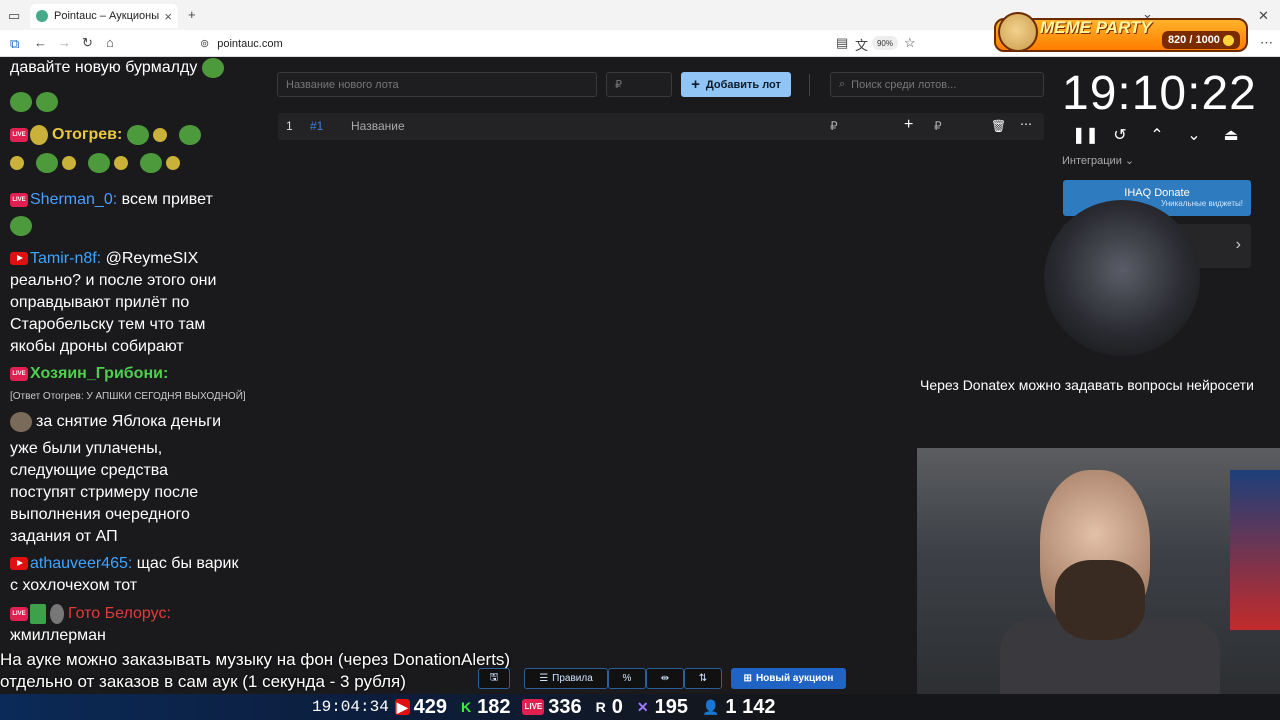 The height and width of the screenshot is (720, 1280). Describe the element at coordinates (14, 16) in the screenshot. I see `tab-actions-icon: ▭` at that location.